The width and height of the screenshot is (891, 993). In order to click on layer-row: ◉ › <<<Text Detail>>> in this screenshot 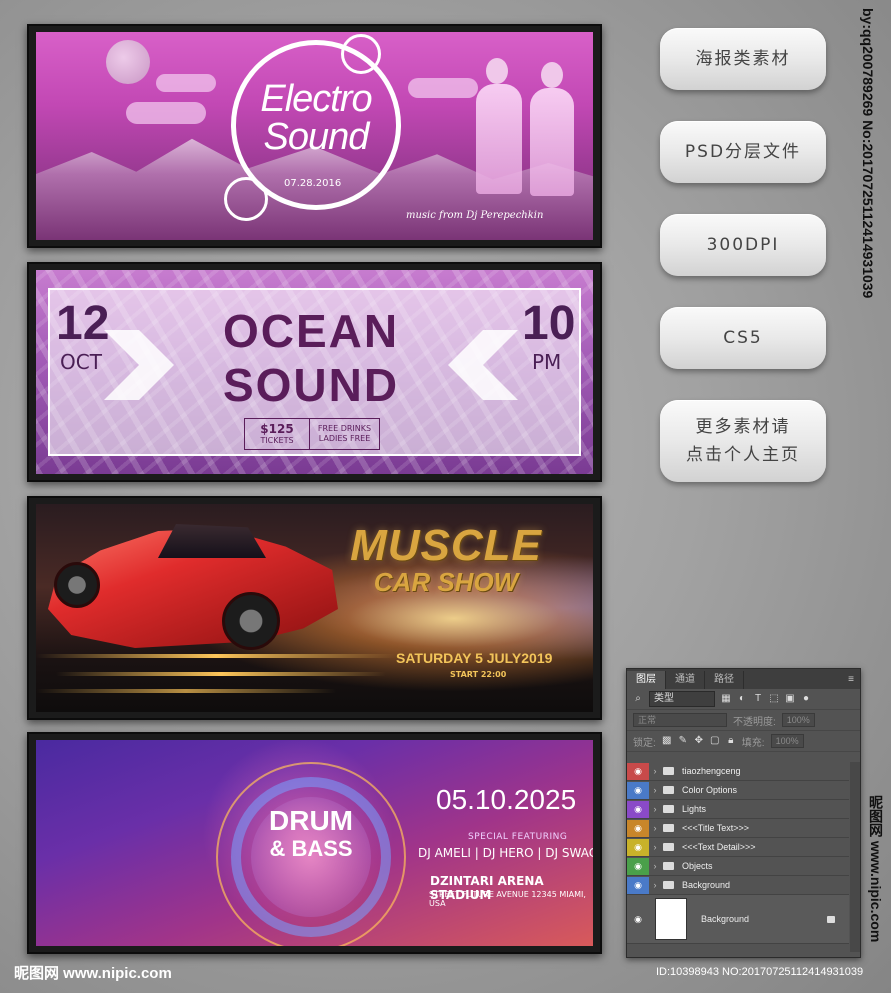, I will do `click(738, 847)`.